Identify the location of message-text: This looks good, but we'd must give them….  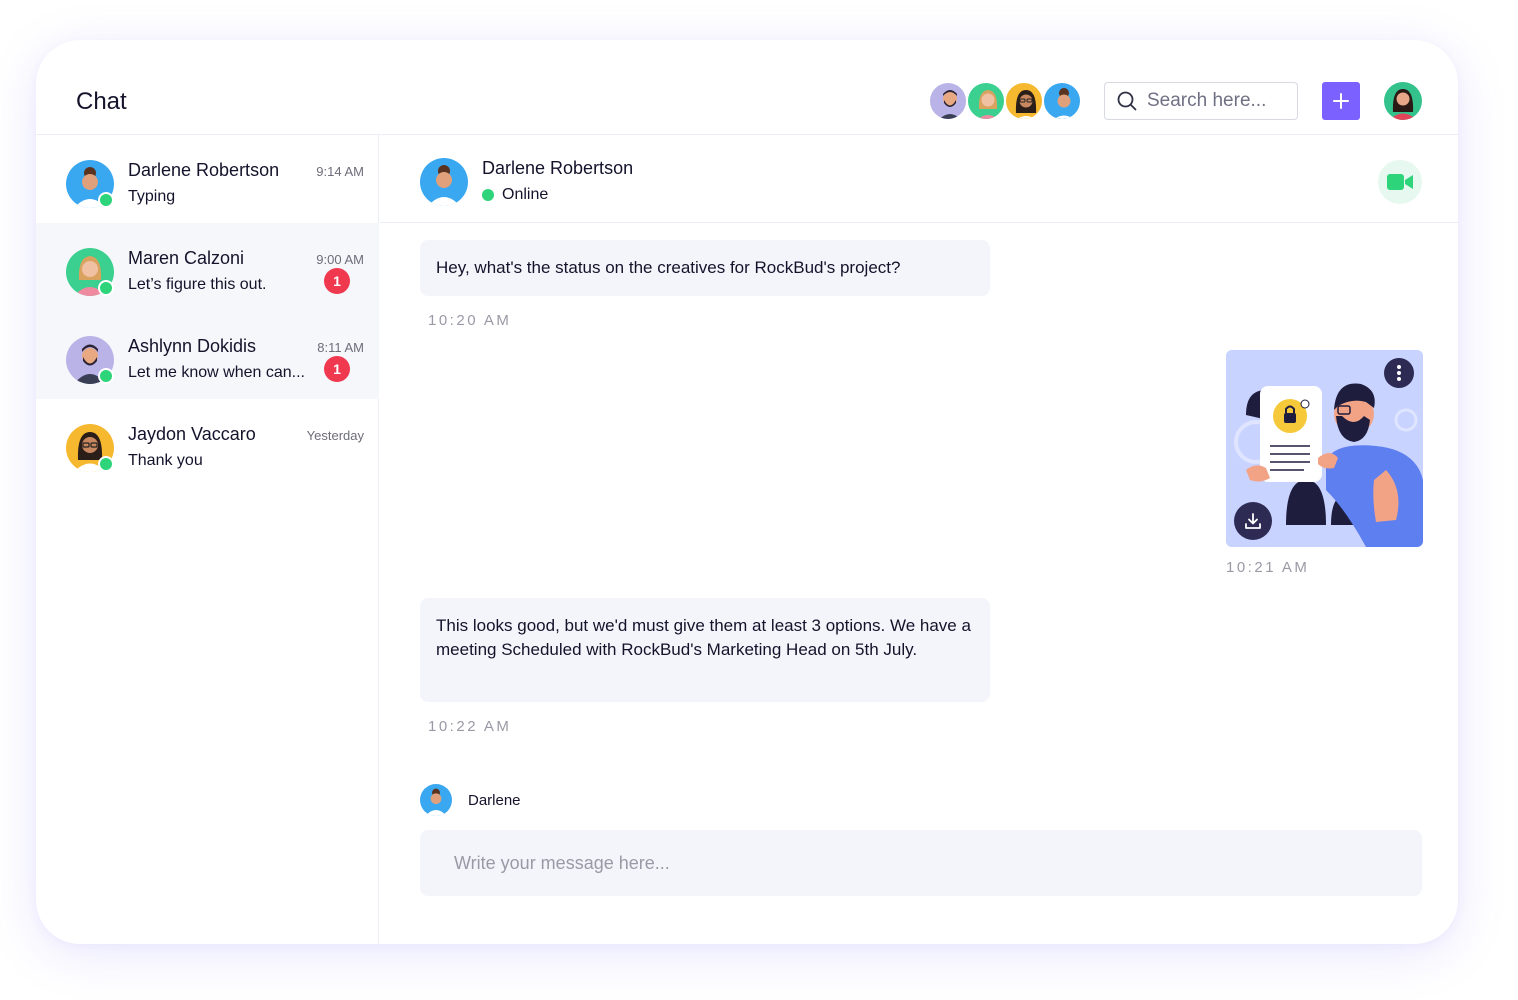
(703, 637).